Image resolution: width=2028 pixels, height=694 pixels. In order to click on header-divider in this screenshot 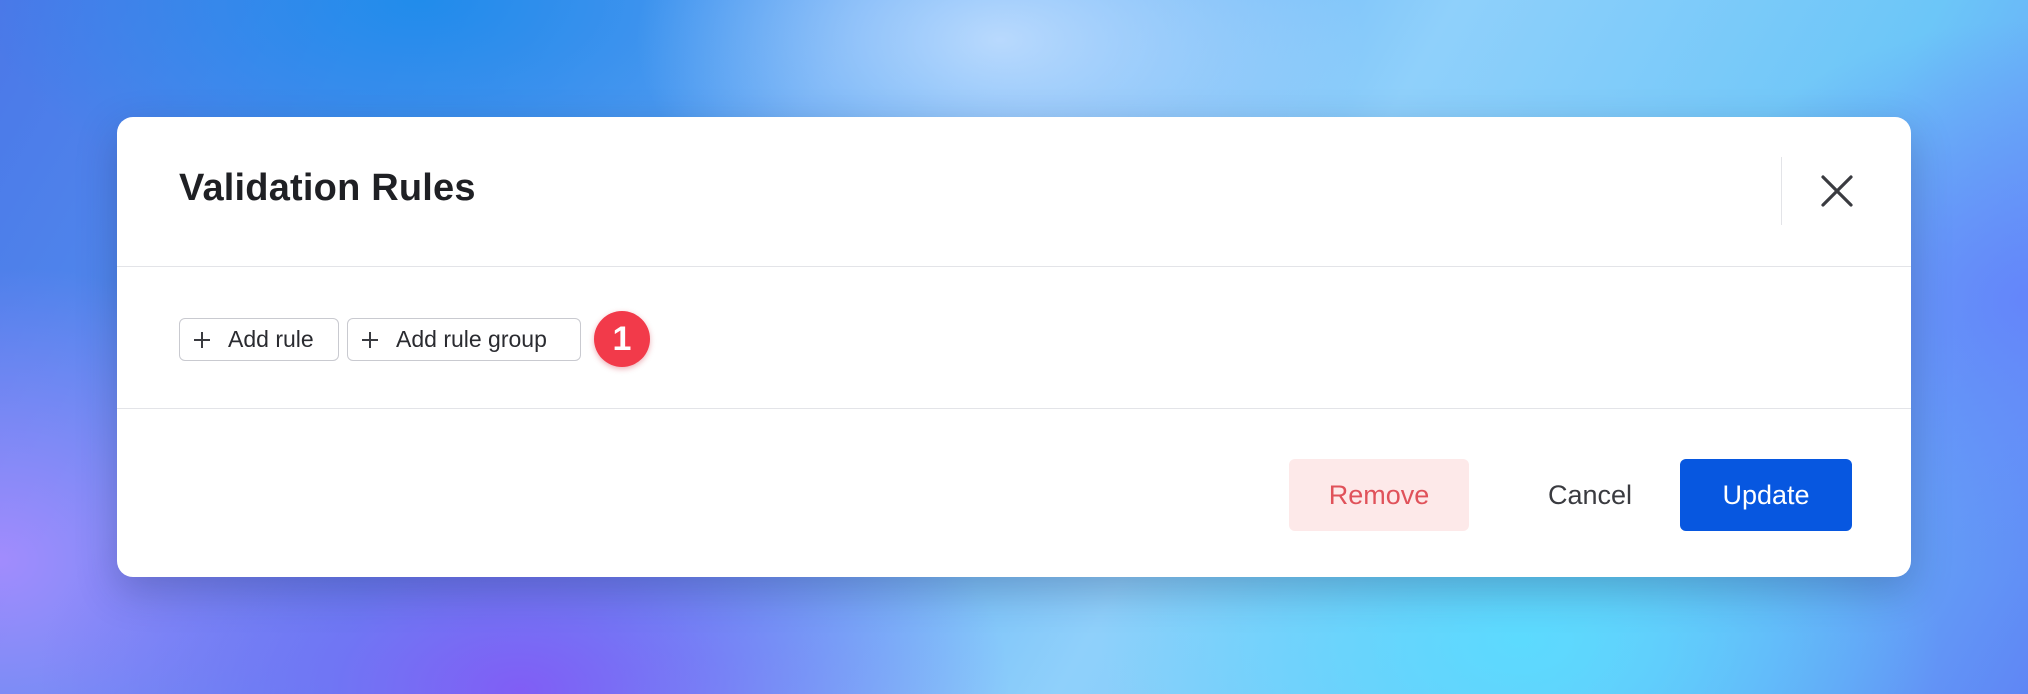, I will do `click(1781, 191)`.